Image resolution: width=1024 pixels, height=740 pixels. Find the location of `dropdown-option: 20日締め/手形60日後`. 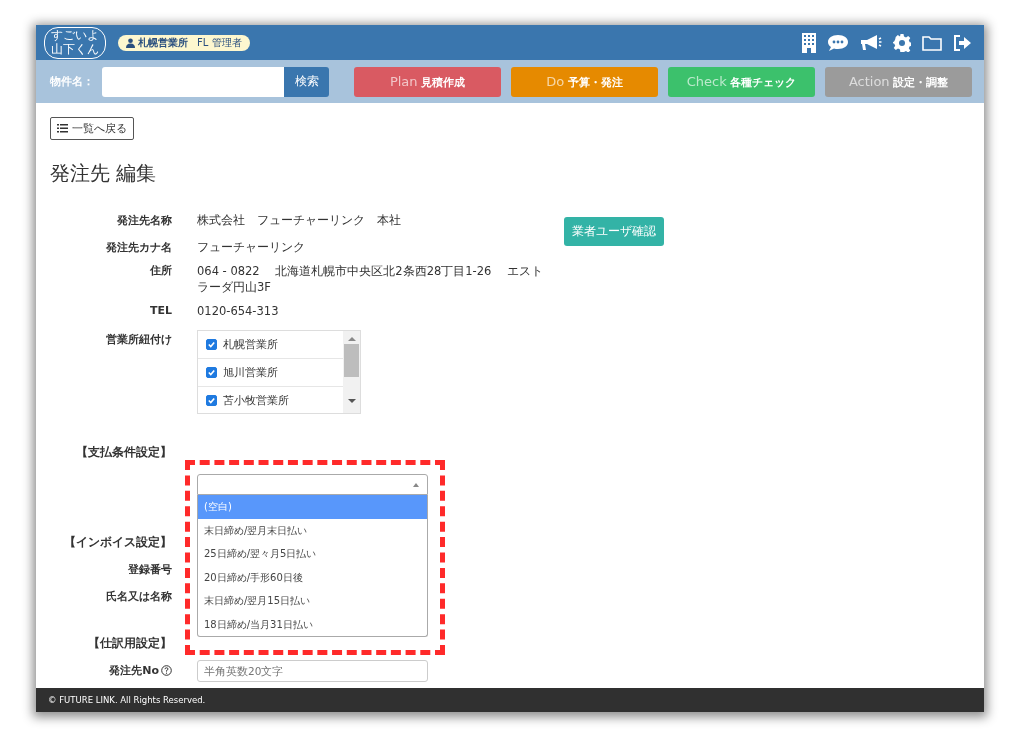

dropdown-option: 20日締め/手形60日後 is located at coordinates (312, 577).